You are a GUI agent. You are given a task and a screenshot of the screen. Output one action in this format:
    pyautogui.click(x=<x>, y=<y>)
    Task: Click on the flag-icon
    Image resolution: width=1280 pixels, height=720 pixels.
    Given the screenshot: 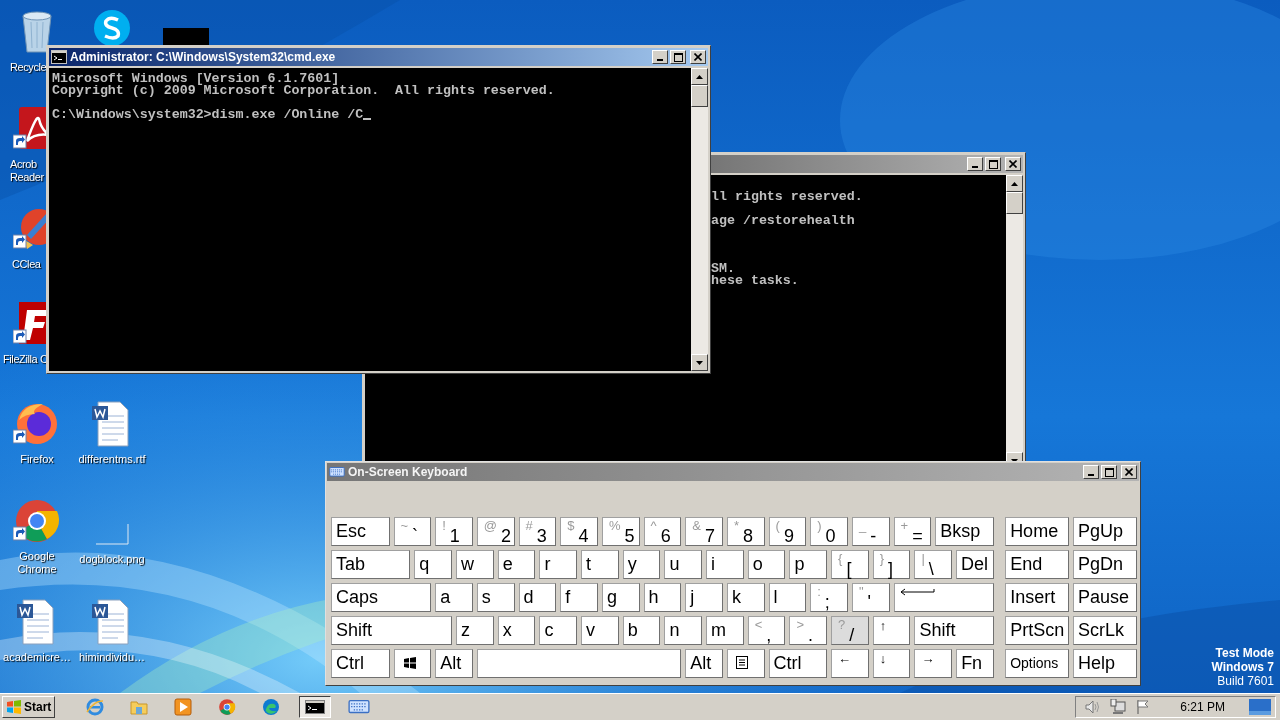 What is the action you would take?
    pyautogui.click(x=1143, y=707)
    